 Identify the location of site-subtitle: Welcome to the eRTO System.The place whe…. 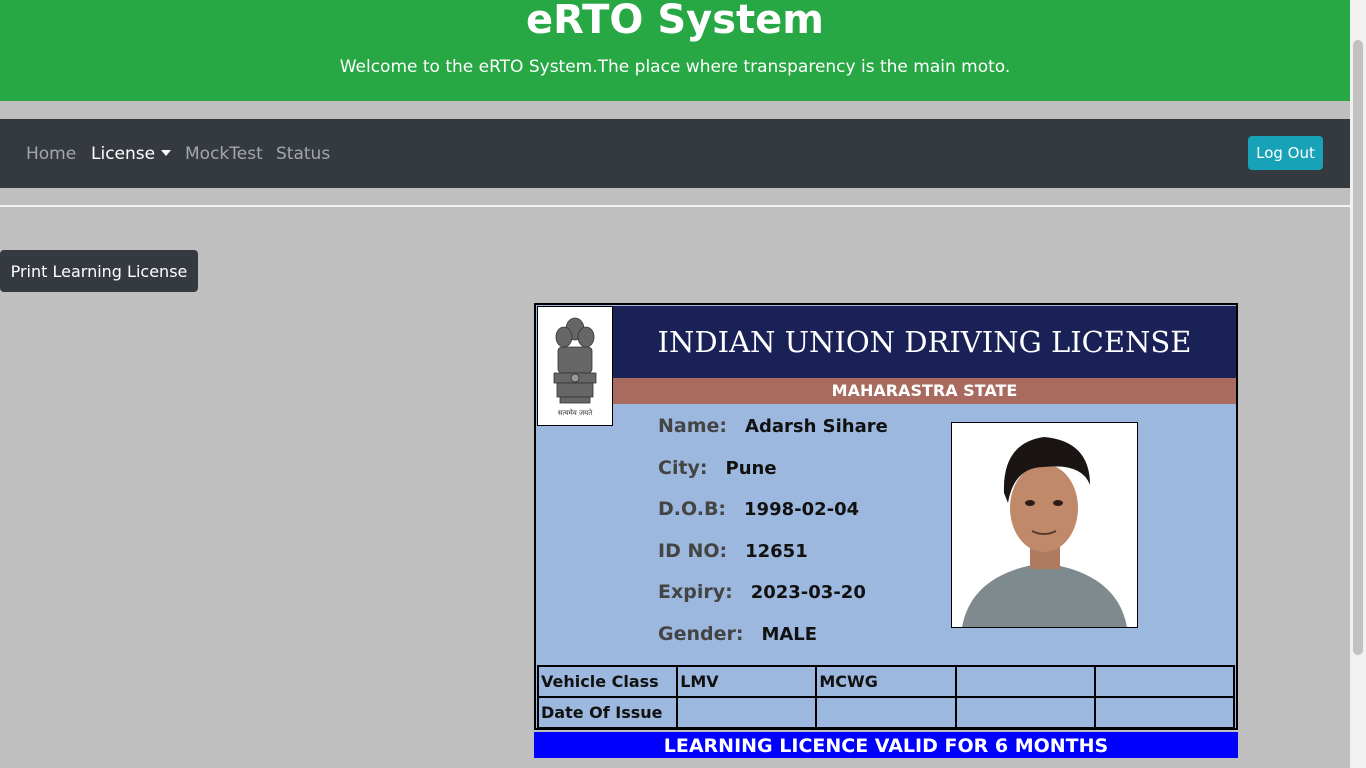
(675, 67).